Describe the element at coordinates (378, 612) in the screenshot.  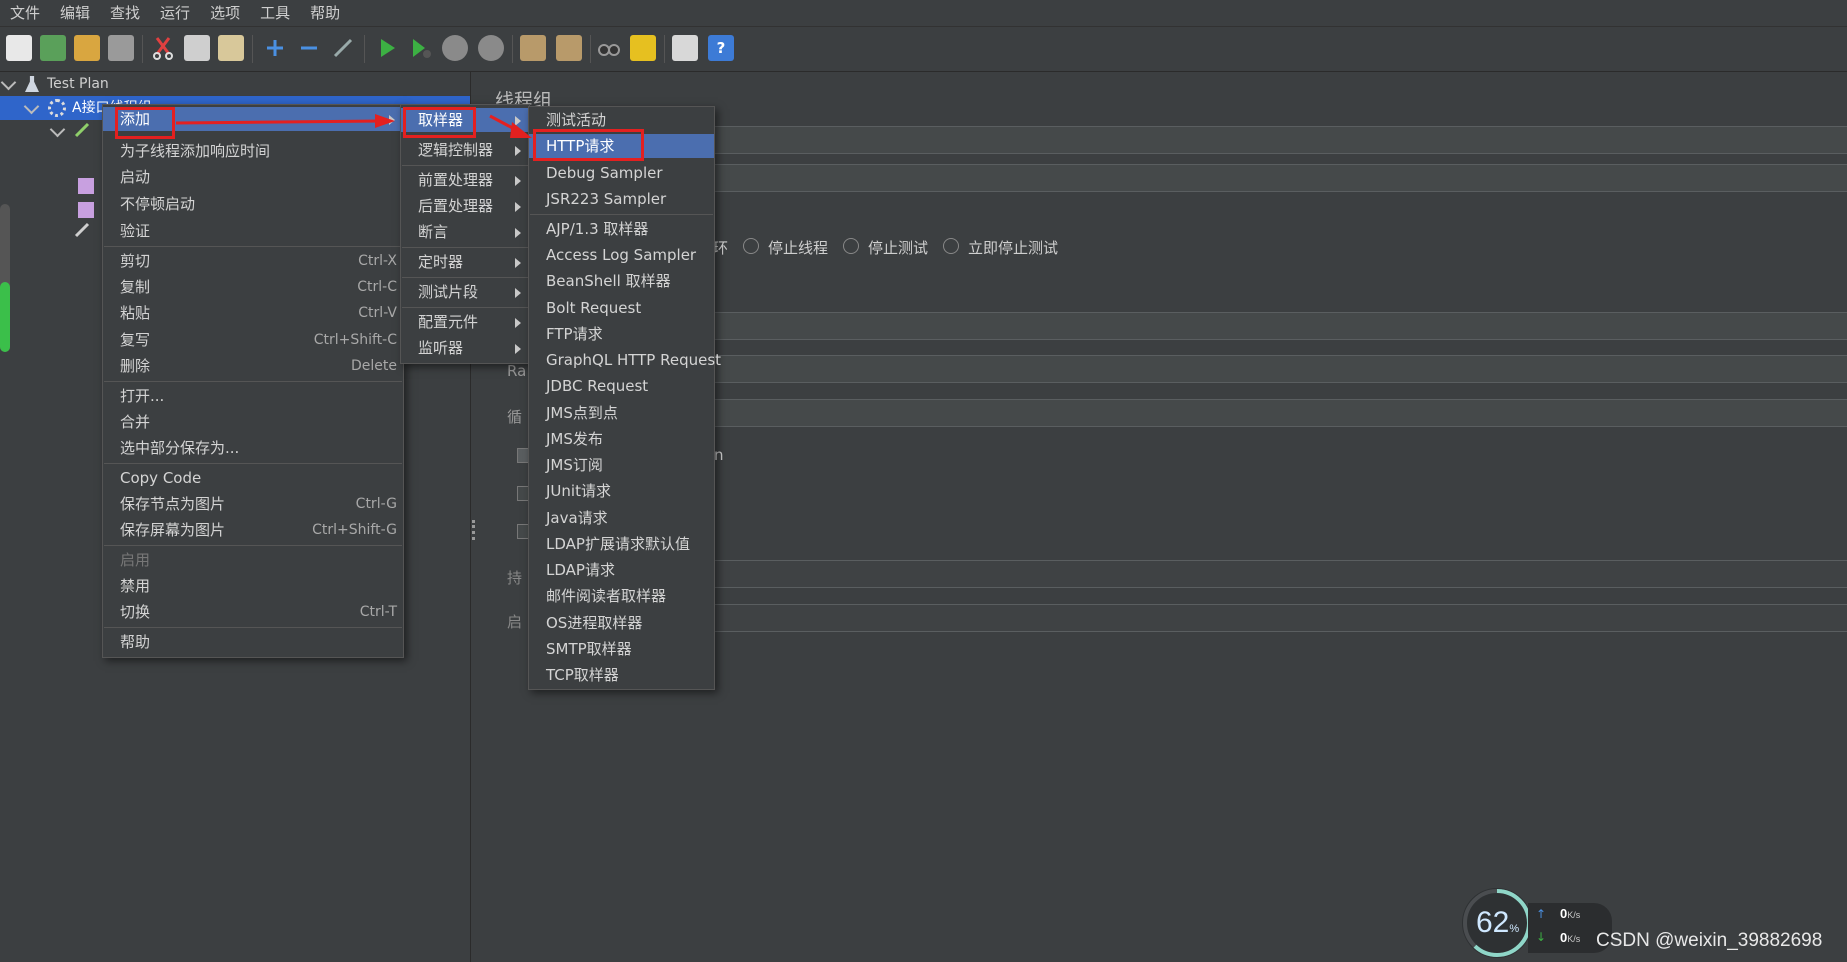
I see `menu-item-shortcut: Ctrl-T` at that location.